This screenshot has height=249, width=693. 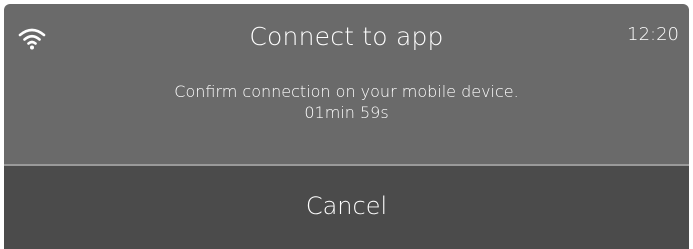 What do you see at coordinates (653, 34) in the screenshot?
I see `status-clock: 12:20` at bounding box center [653, 34].